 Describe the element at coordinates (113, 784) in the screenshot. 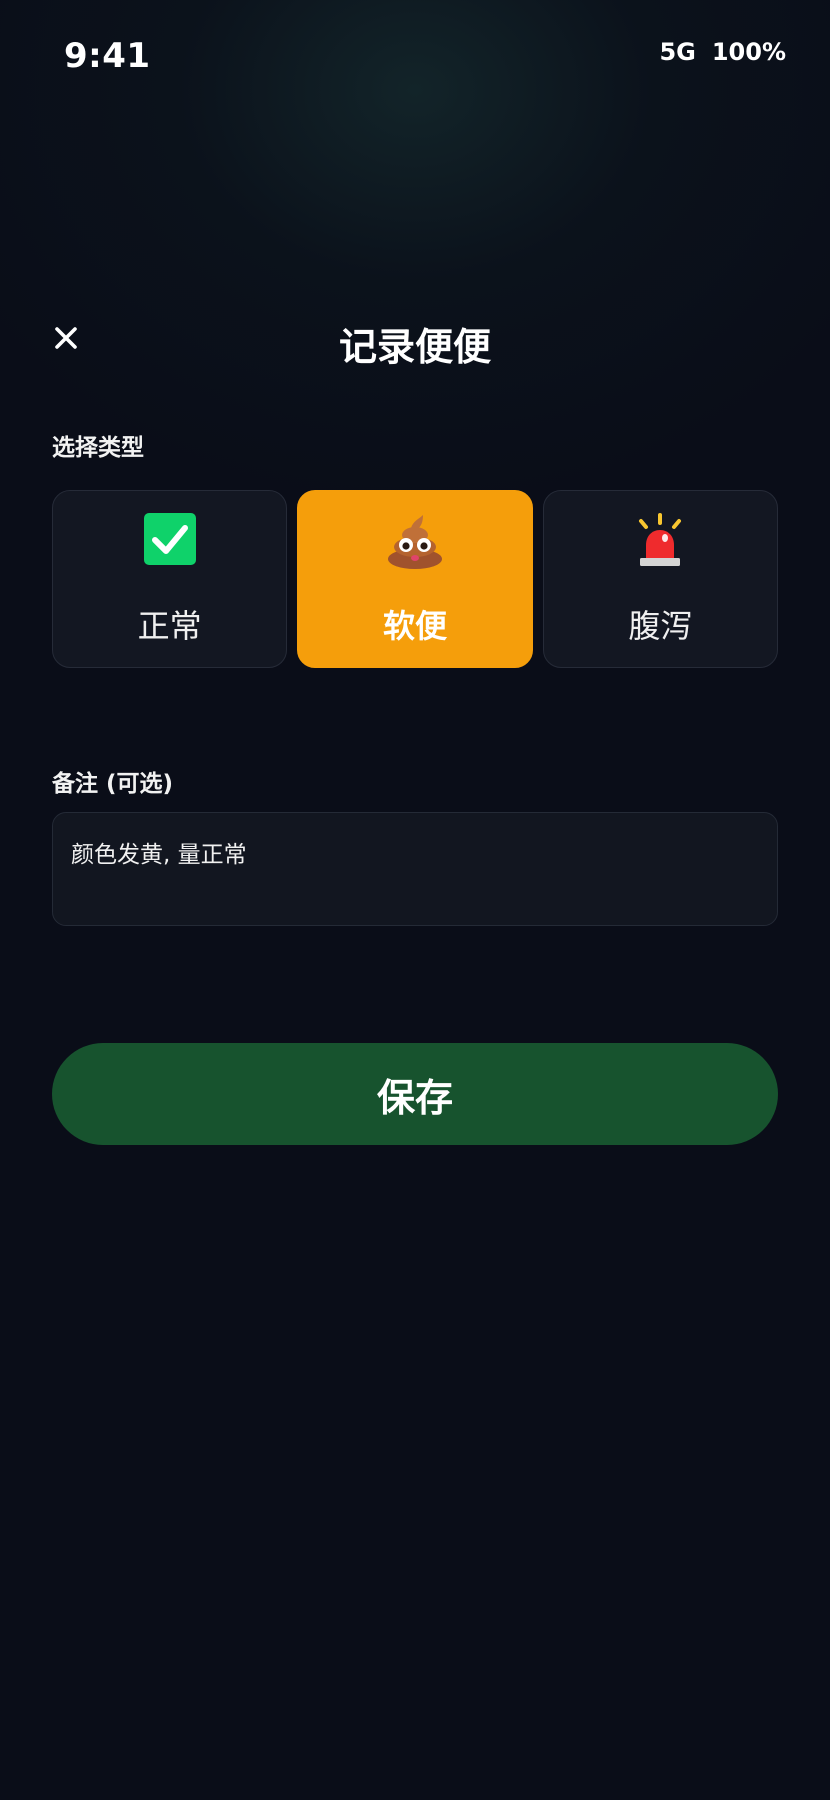

I see `note-section-label: 备注 (可选)` at that location.